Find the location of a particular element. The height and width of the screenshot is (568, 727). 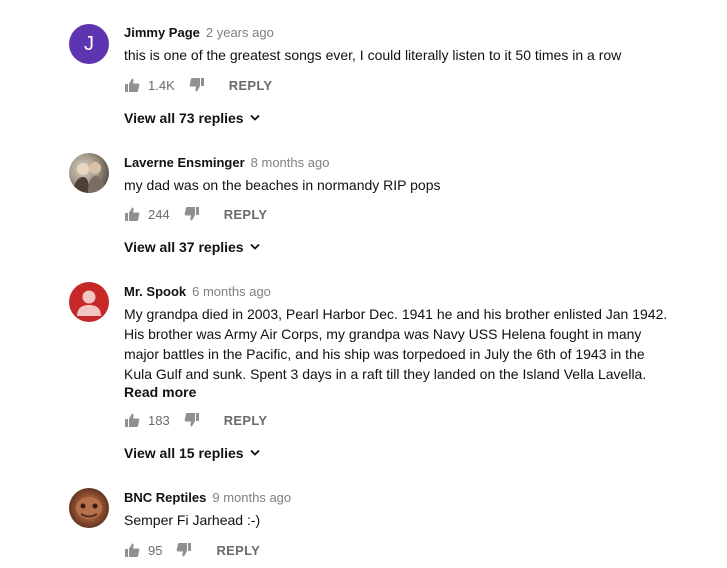

read-more-link: Read more is located at coordinates (160, 392).